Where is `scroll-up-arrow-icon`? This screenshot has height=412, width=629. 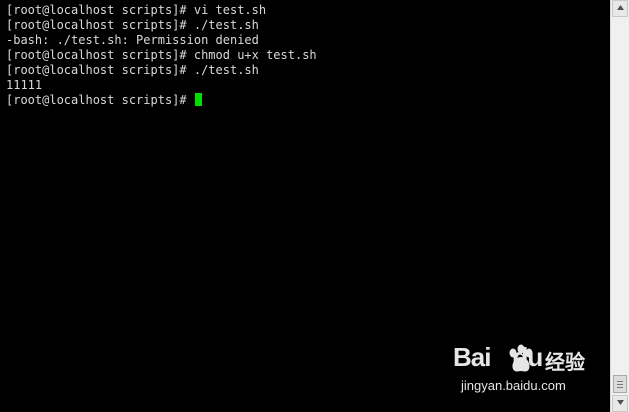
scroll-up-arrow-icon is located at coordinates (620, 7).